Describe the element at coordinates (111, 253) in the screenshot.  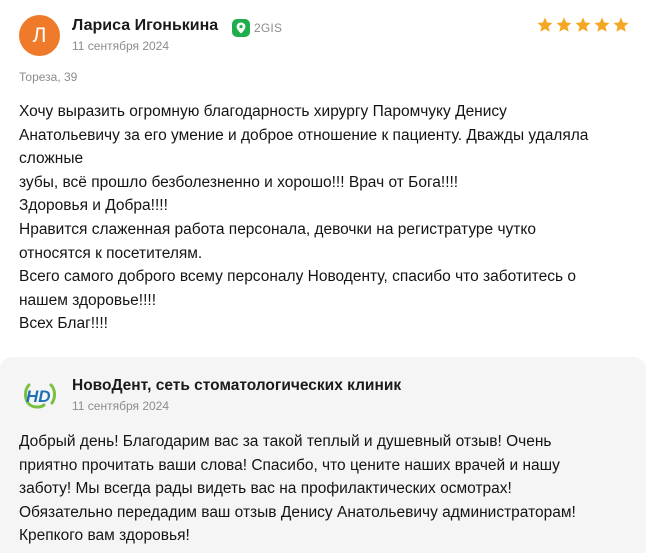
I see `review-text-line: относятся к посетителям.` at that location.